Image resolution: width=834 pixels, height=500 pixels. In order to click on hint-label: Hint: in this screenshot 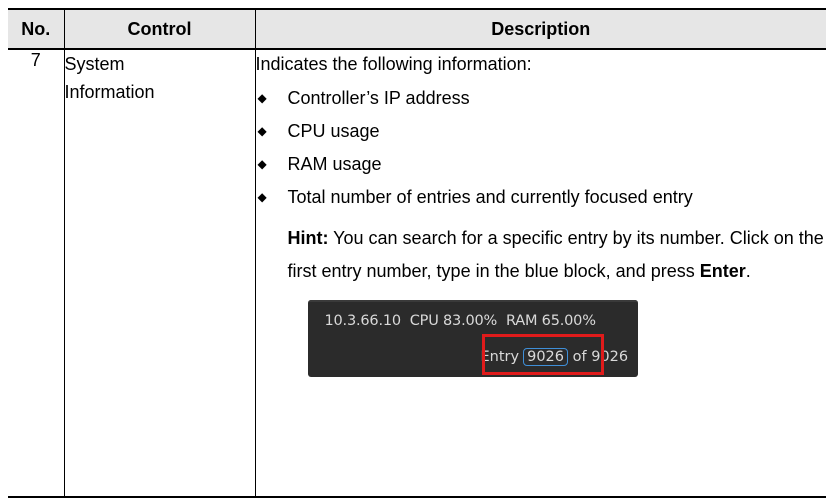, I will do `click(308, 238)`.